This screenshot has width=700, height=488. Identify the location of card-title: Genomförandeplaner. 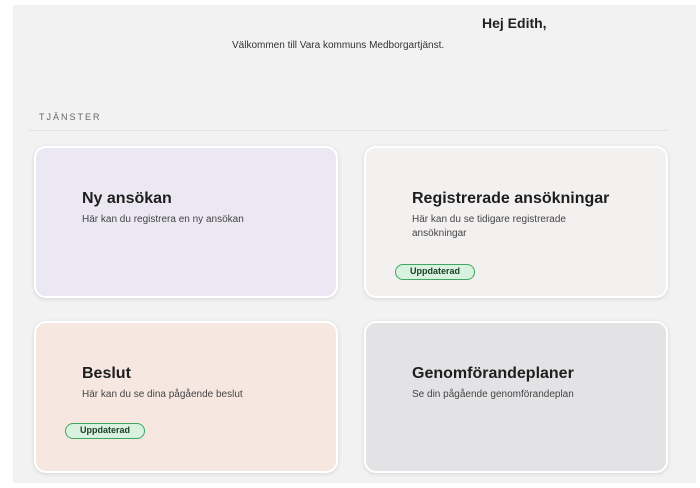
(493, 373).